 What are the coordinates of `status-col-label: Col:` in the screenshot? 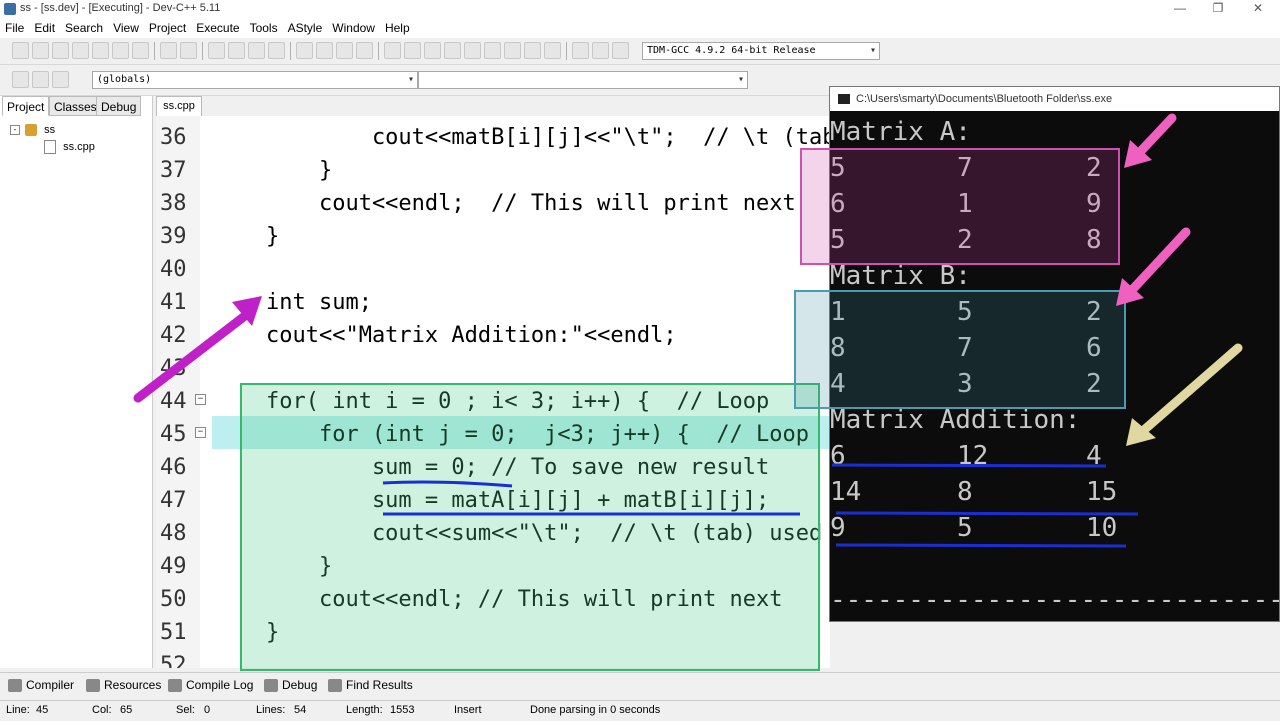 It's located at (102, 710).